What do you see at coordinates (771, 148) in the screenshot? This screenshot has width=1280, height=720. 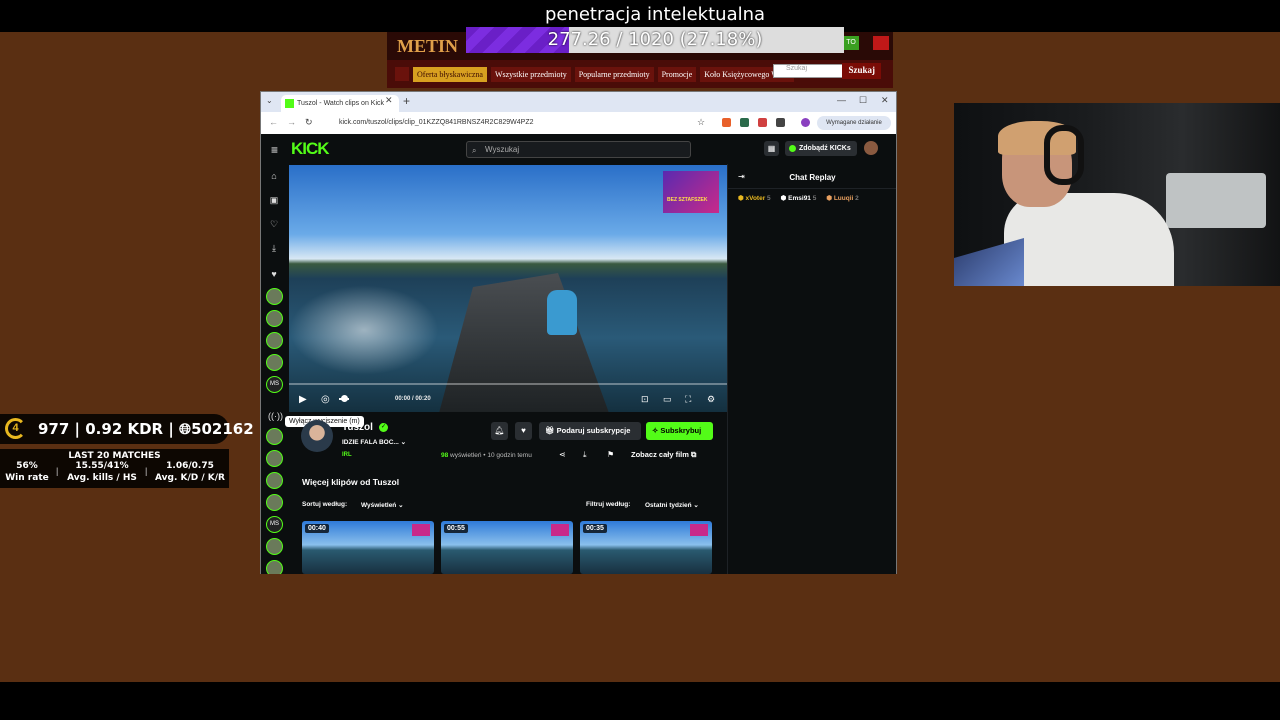 I see `layout-icon: ▦` at bounding box center [771, 148].